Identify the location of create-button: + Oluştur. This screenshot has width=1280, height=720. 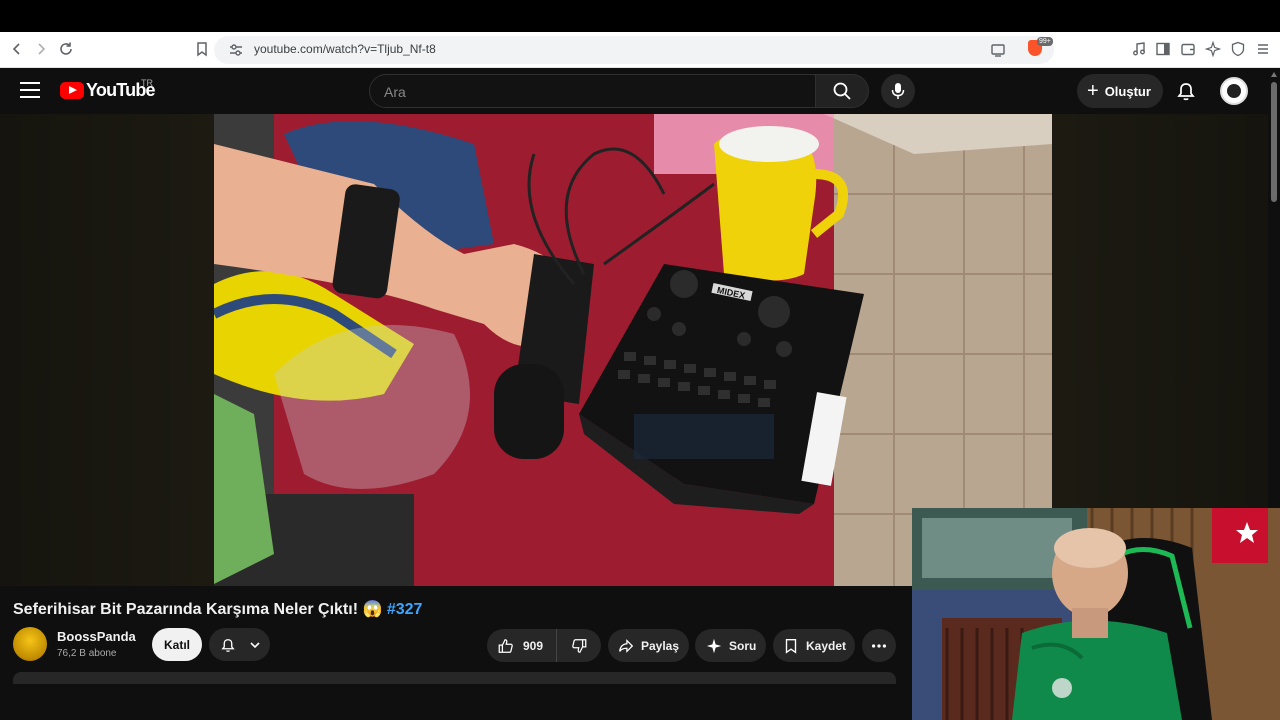
(1120, 91).